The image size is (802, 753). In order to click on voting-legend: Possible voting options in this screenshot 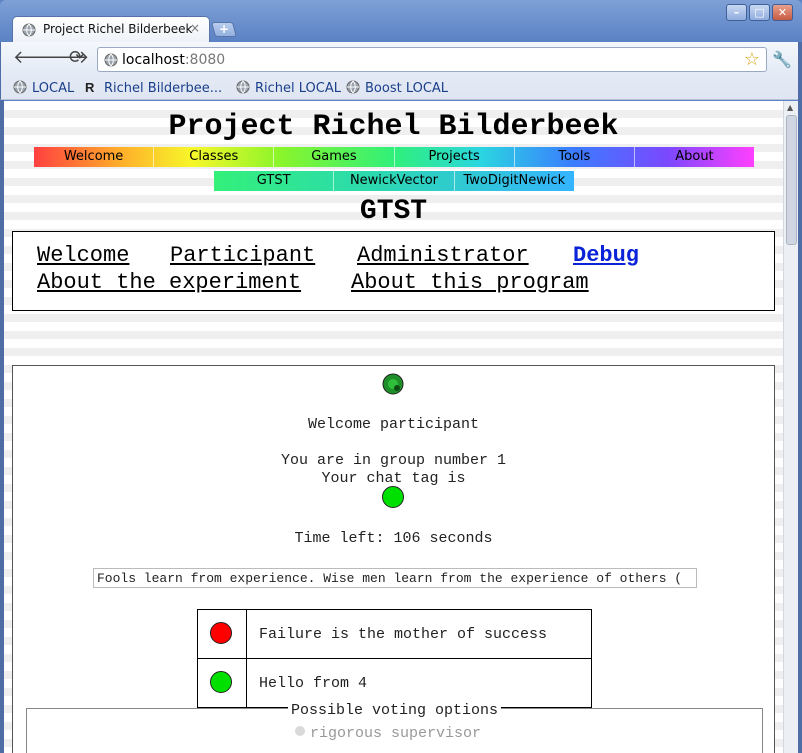, I will do `click(394, 709)`.